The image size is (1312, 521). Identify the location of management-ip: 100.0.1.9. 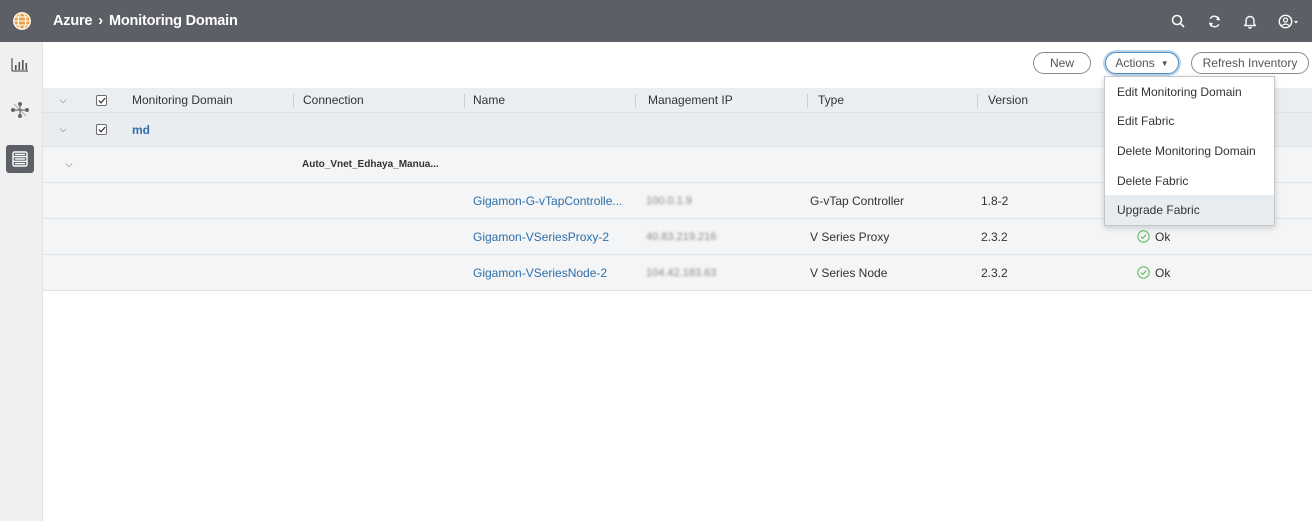
(669, 200).